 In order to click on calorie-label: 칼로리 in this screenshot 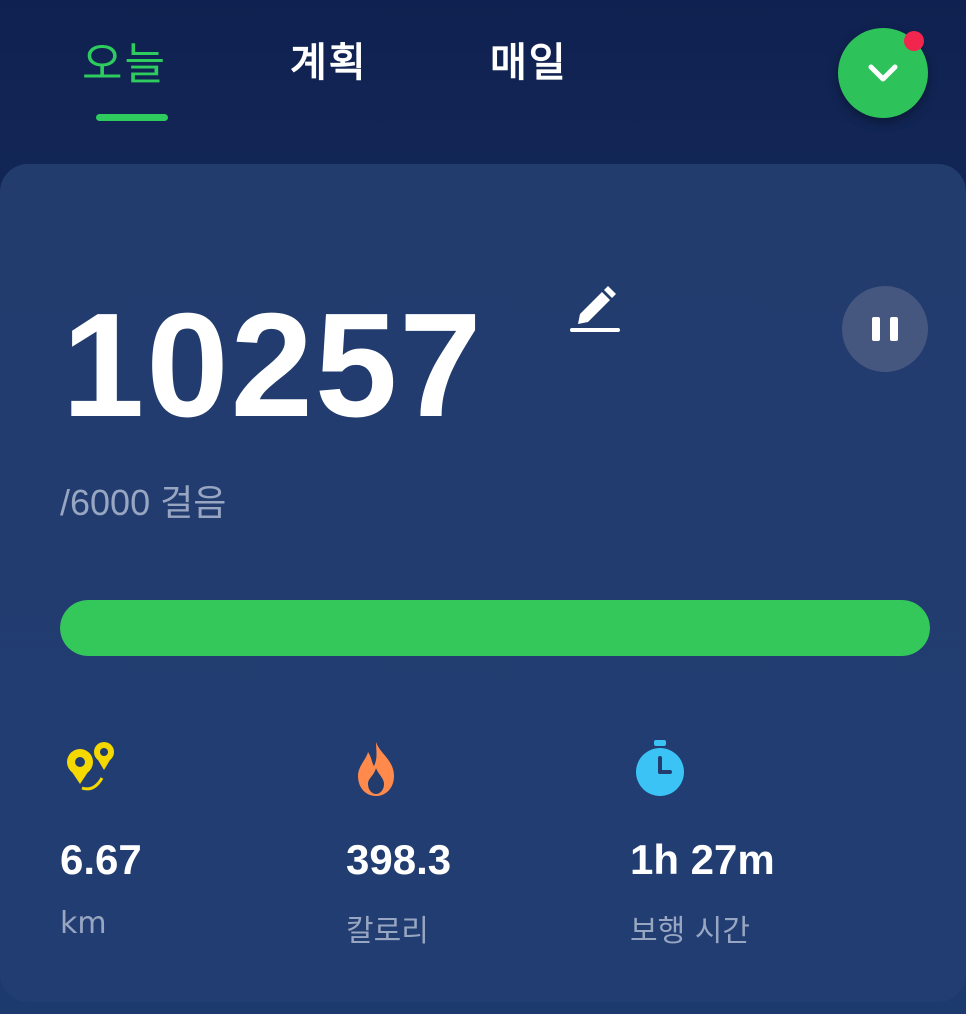, I will do `click(387, 931)`.